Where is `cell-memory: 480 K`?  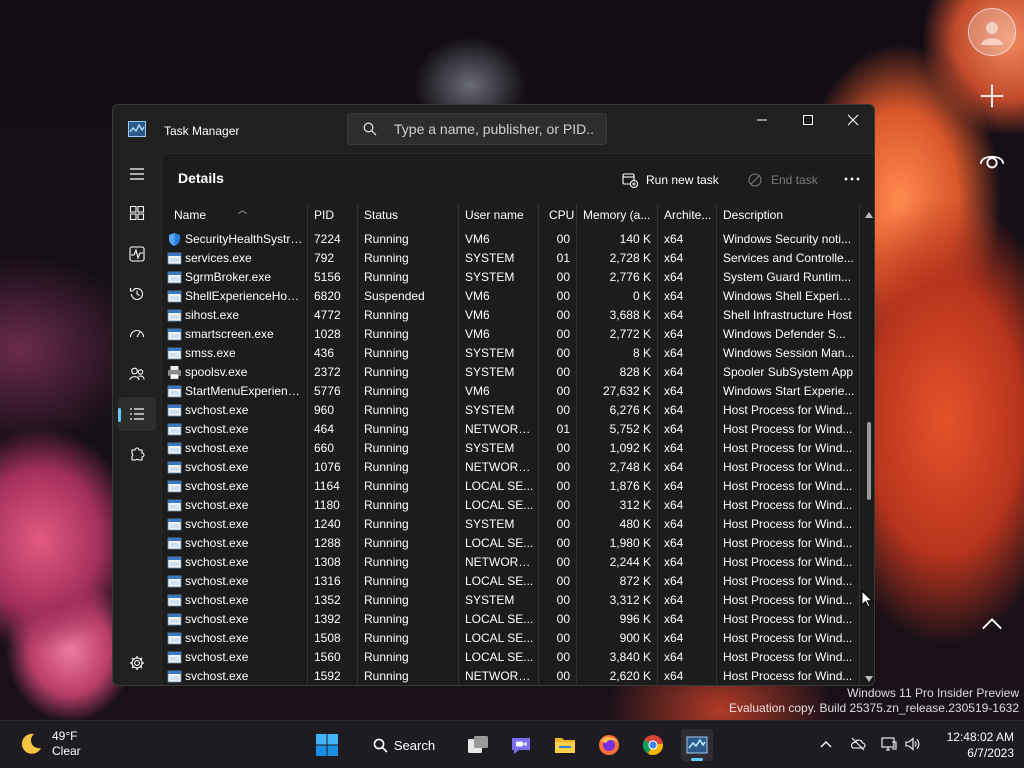 cell-memory: 480 K is located at coordinates (635, 524).